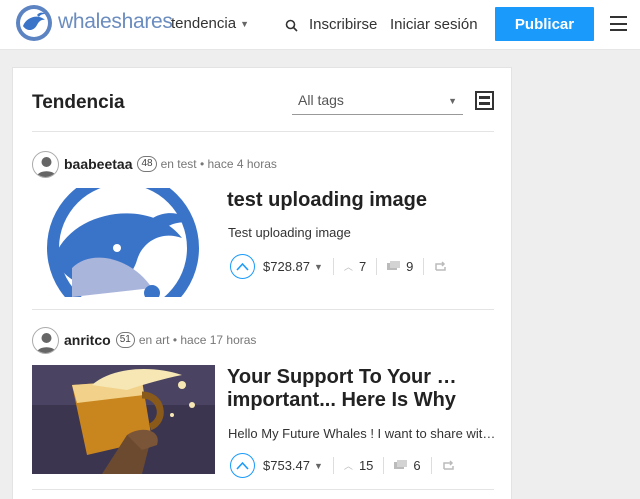 Image resolution: width=640 pixels, height=499 pixels. Describe the element at coordinates (125, 340) in the screenshot. I see `reputation-badge: 51` at that location.